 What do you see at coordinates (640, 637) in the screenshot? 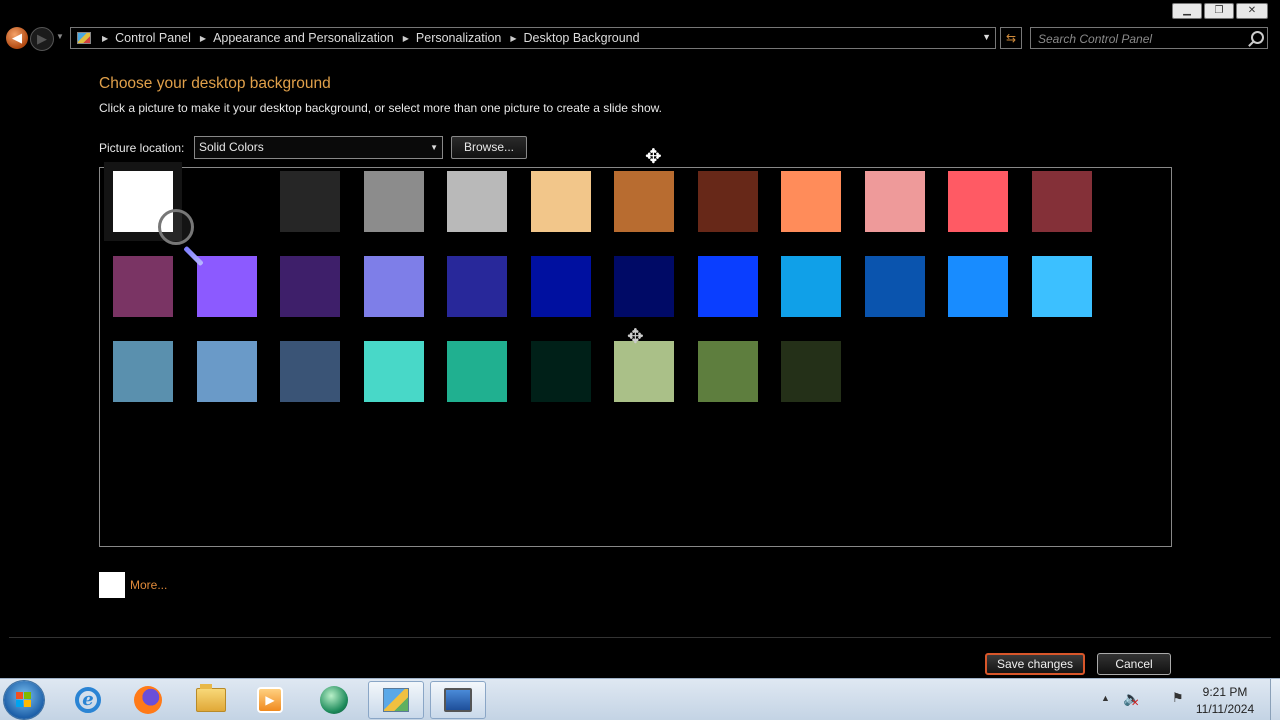
I see `footer-divider` at bounding box center [640, 637].